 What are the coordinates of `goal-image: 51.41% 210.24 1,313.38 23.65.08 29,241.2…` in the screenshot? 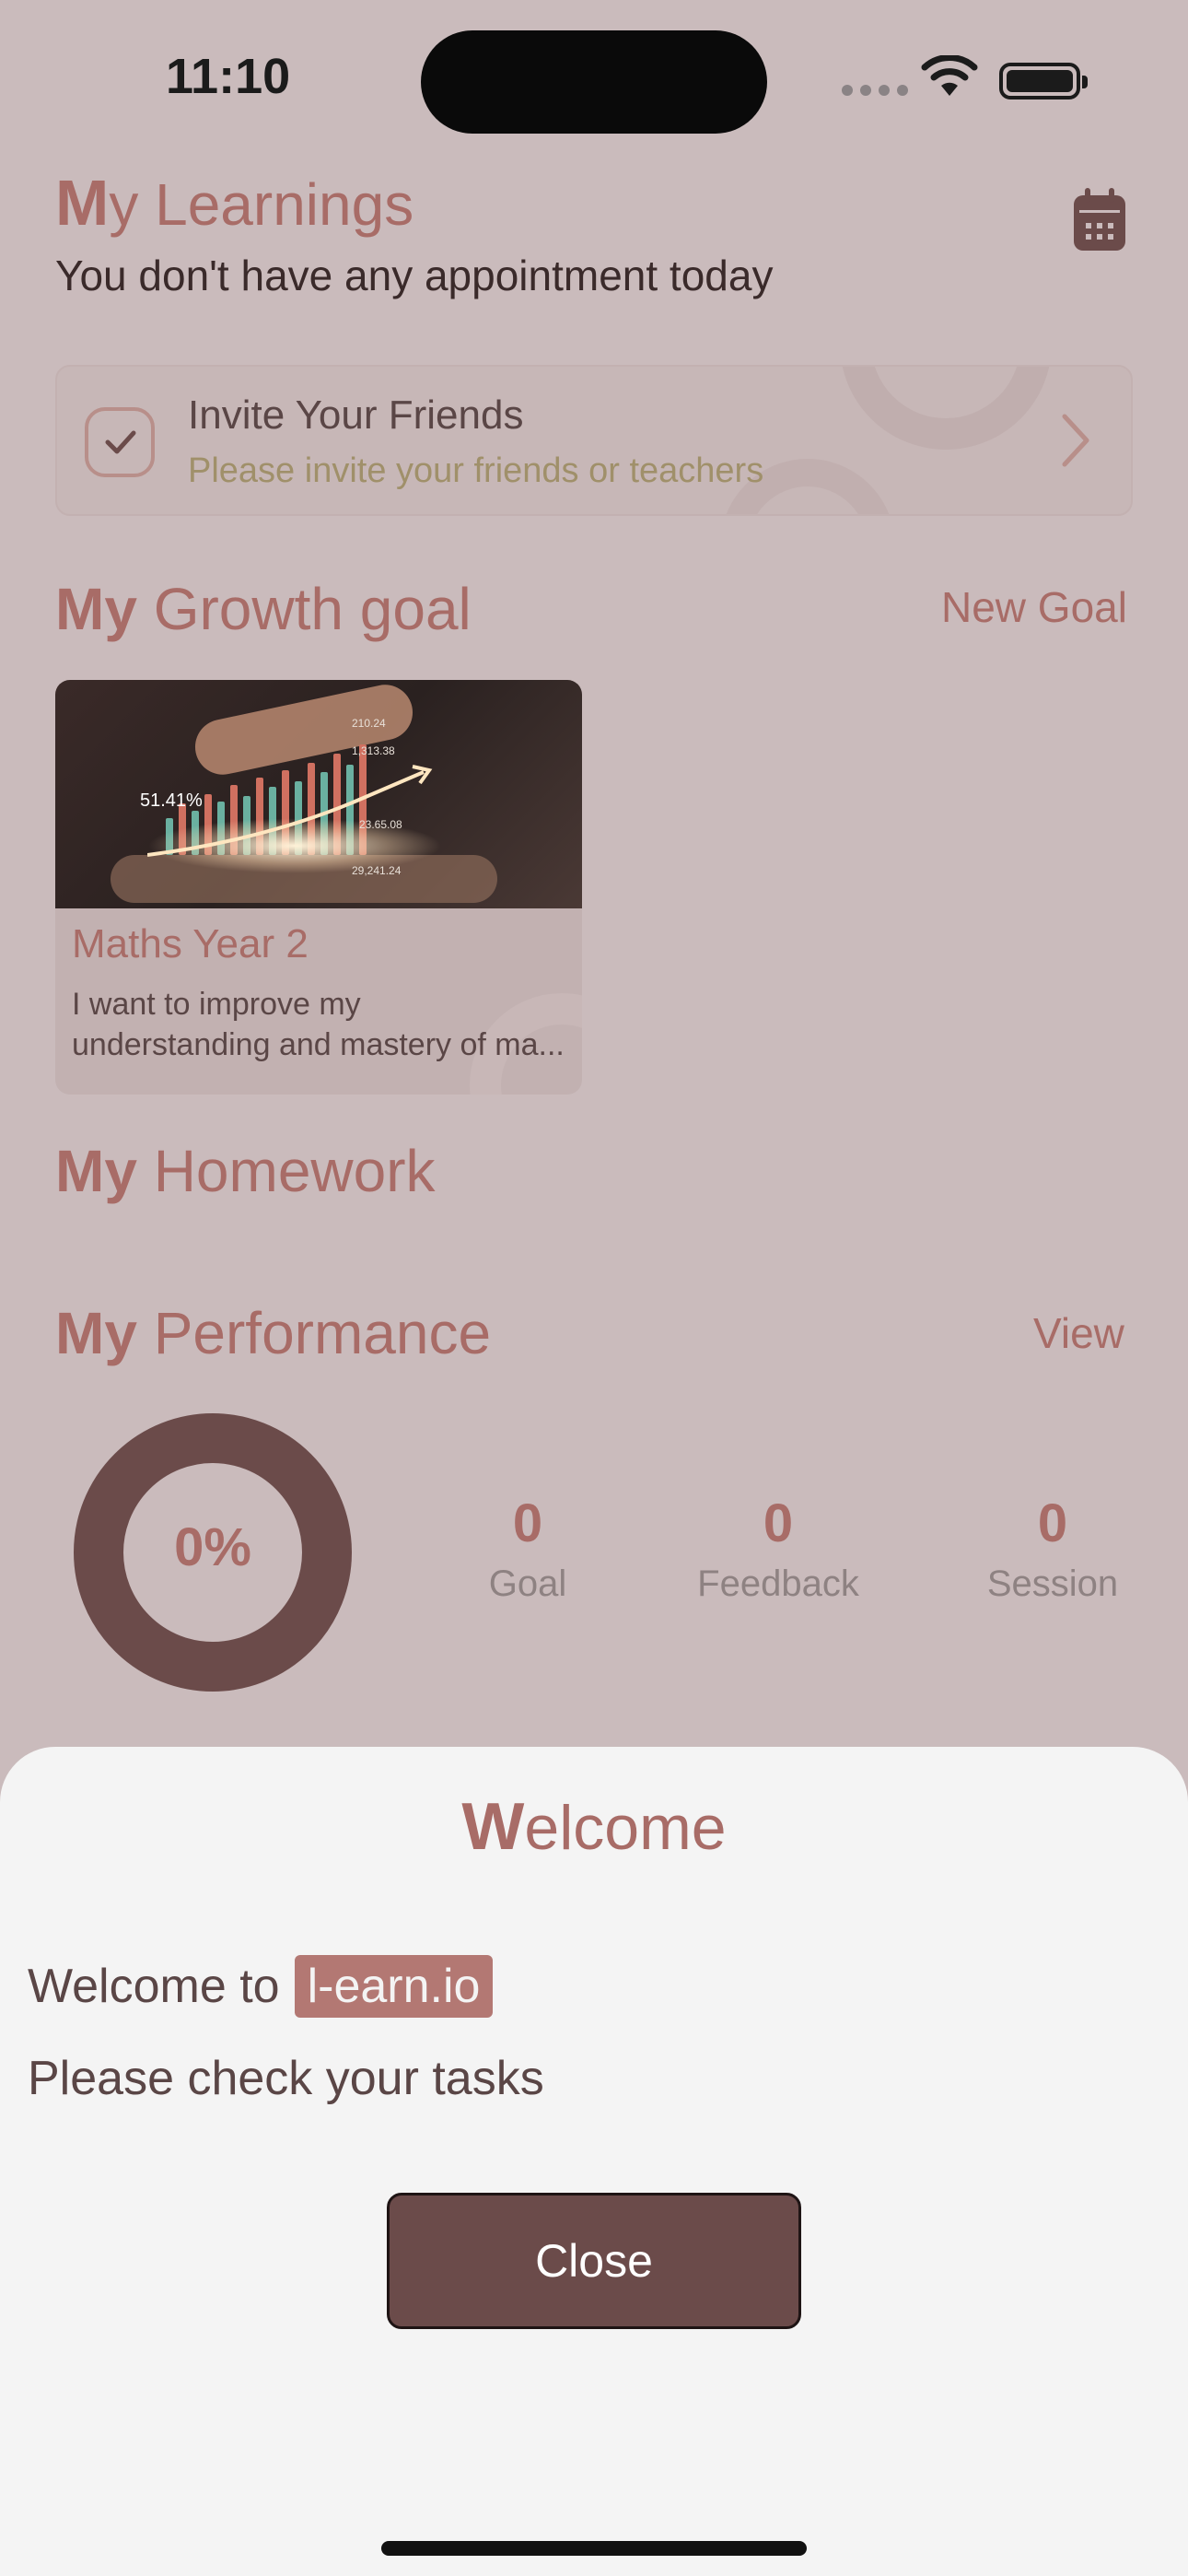 It's located at (318, 794).